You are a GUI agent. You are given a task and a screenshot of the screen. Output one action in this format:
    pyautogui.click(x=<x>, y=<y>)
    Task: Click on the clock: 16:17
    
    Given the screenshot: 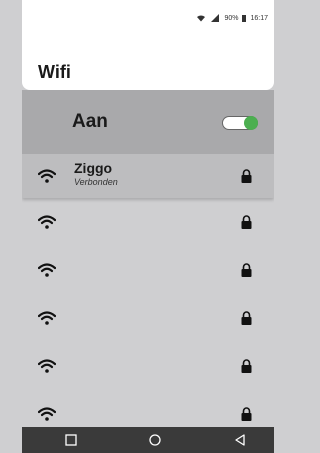 What is the action you would take?
    pyautogui.click(x=259, y=18)
    